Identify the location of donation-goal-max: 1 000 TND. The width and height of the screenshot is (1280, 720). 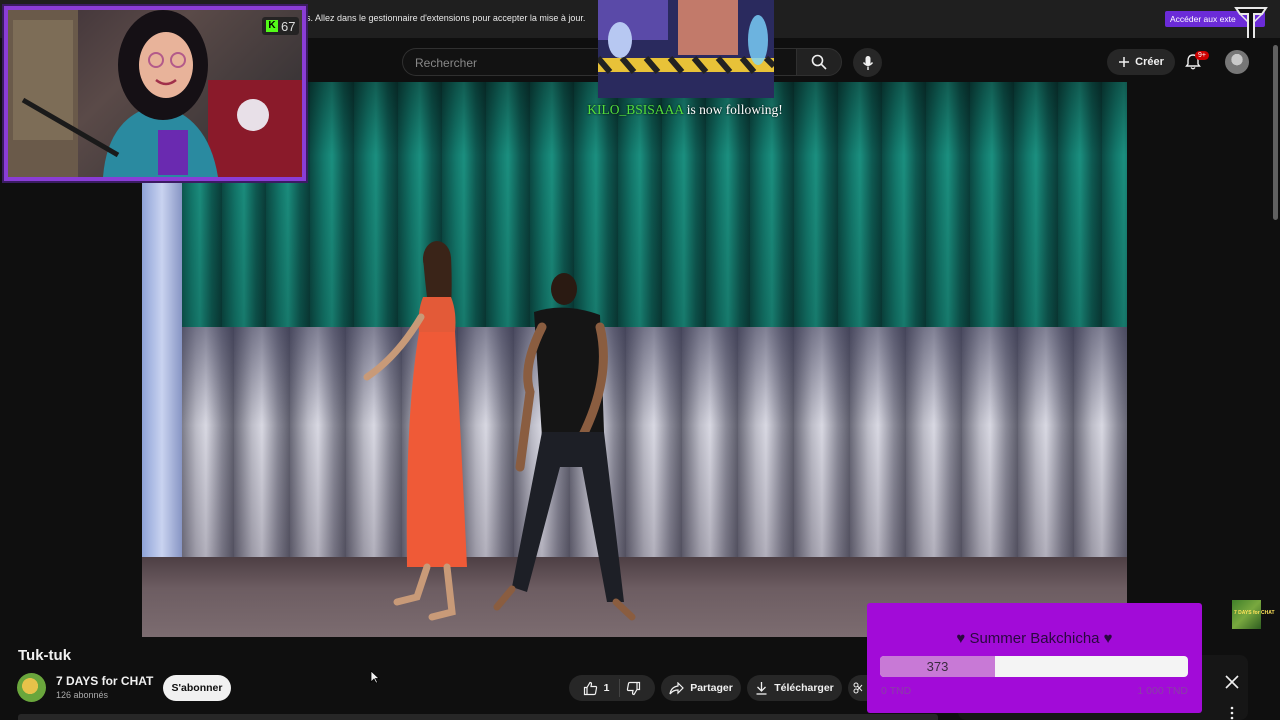
(1162, 691).